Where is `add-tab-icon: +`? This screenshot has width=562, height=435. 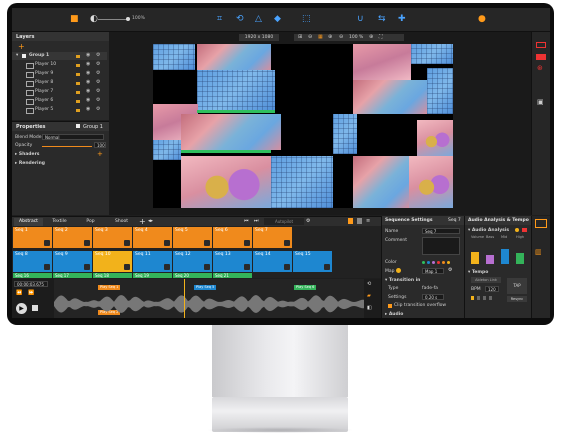 add-tab-icon: + is located at coordinates (142, 221).